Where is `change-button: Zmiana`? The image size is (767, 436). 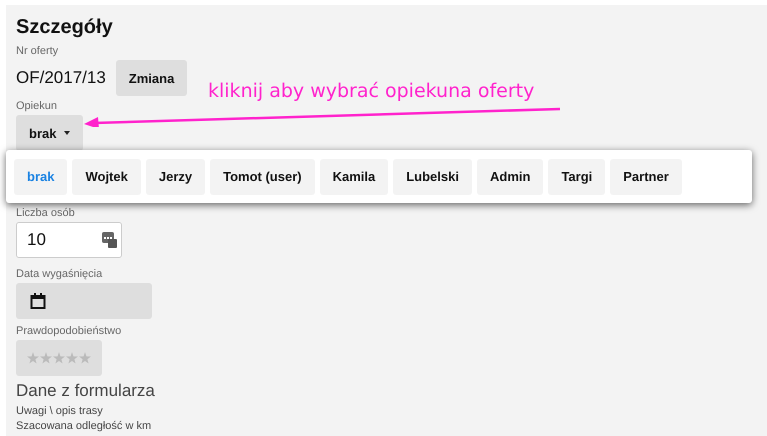
change-button: Zmiana is located at coordinates (152, 78).